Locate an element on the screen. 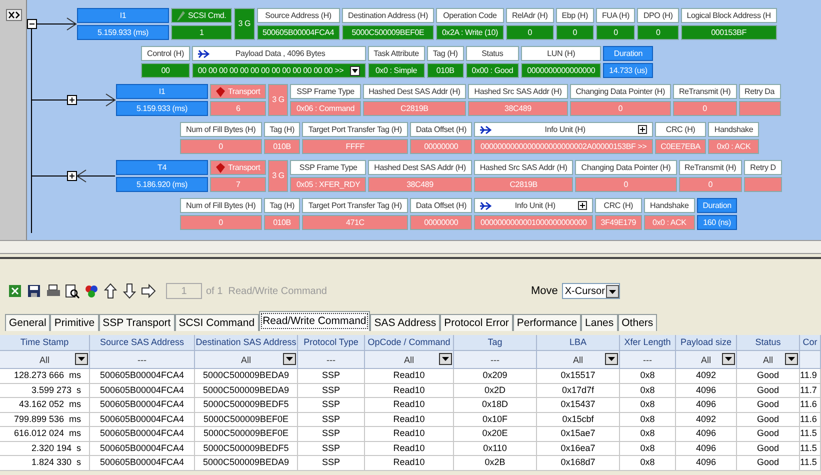  table-cell: 1.824 330 s is located at coordinates (45, 463).